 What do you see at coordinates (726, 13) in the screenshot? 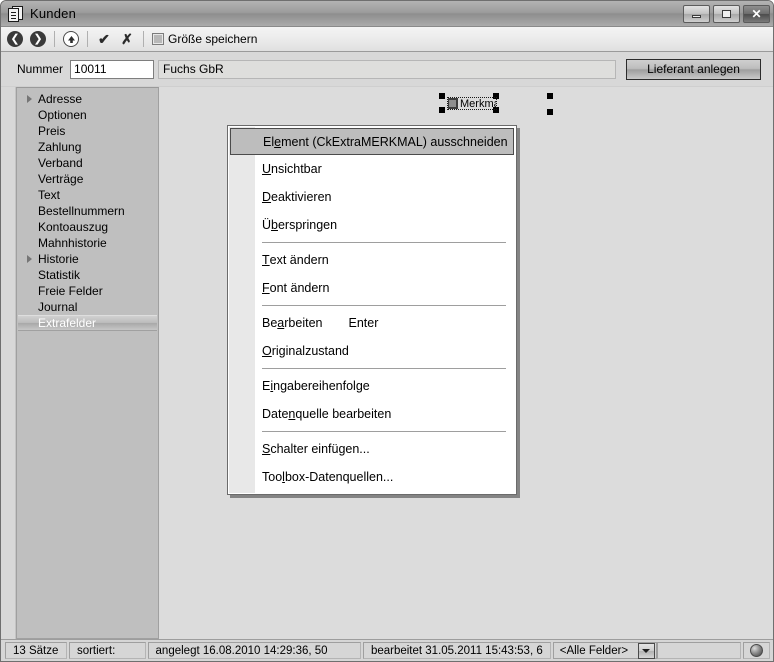
I see `maximize-button` at bounding box center [726, 13].